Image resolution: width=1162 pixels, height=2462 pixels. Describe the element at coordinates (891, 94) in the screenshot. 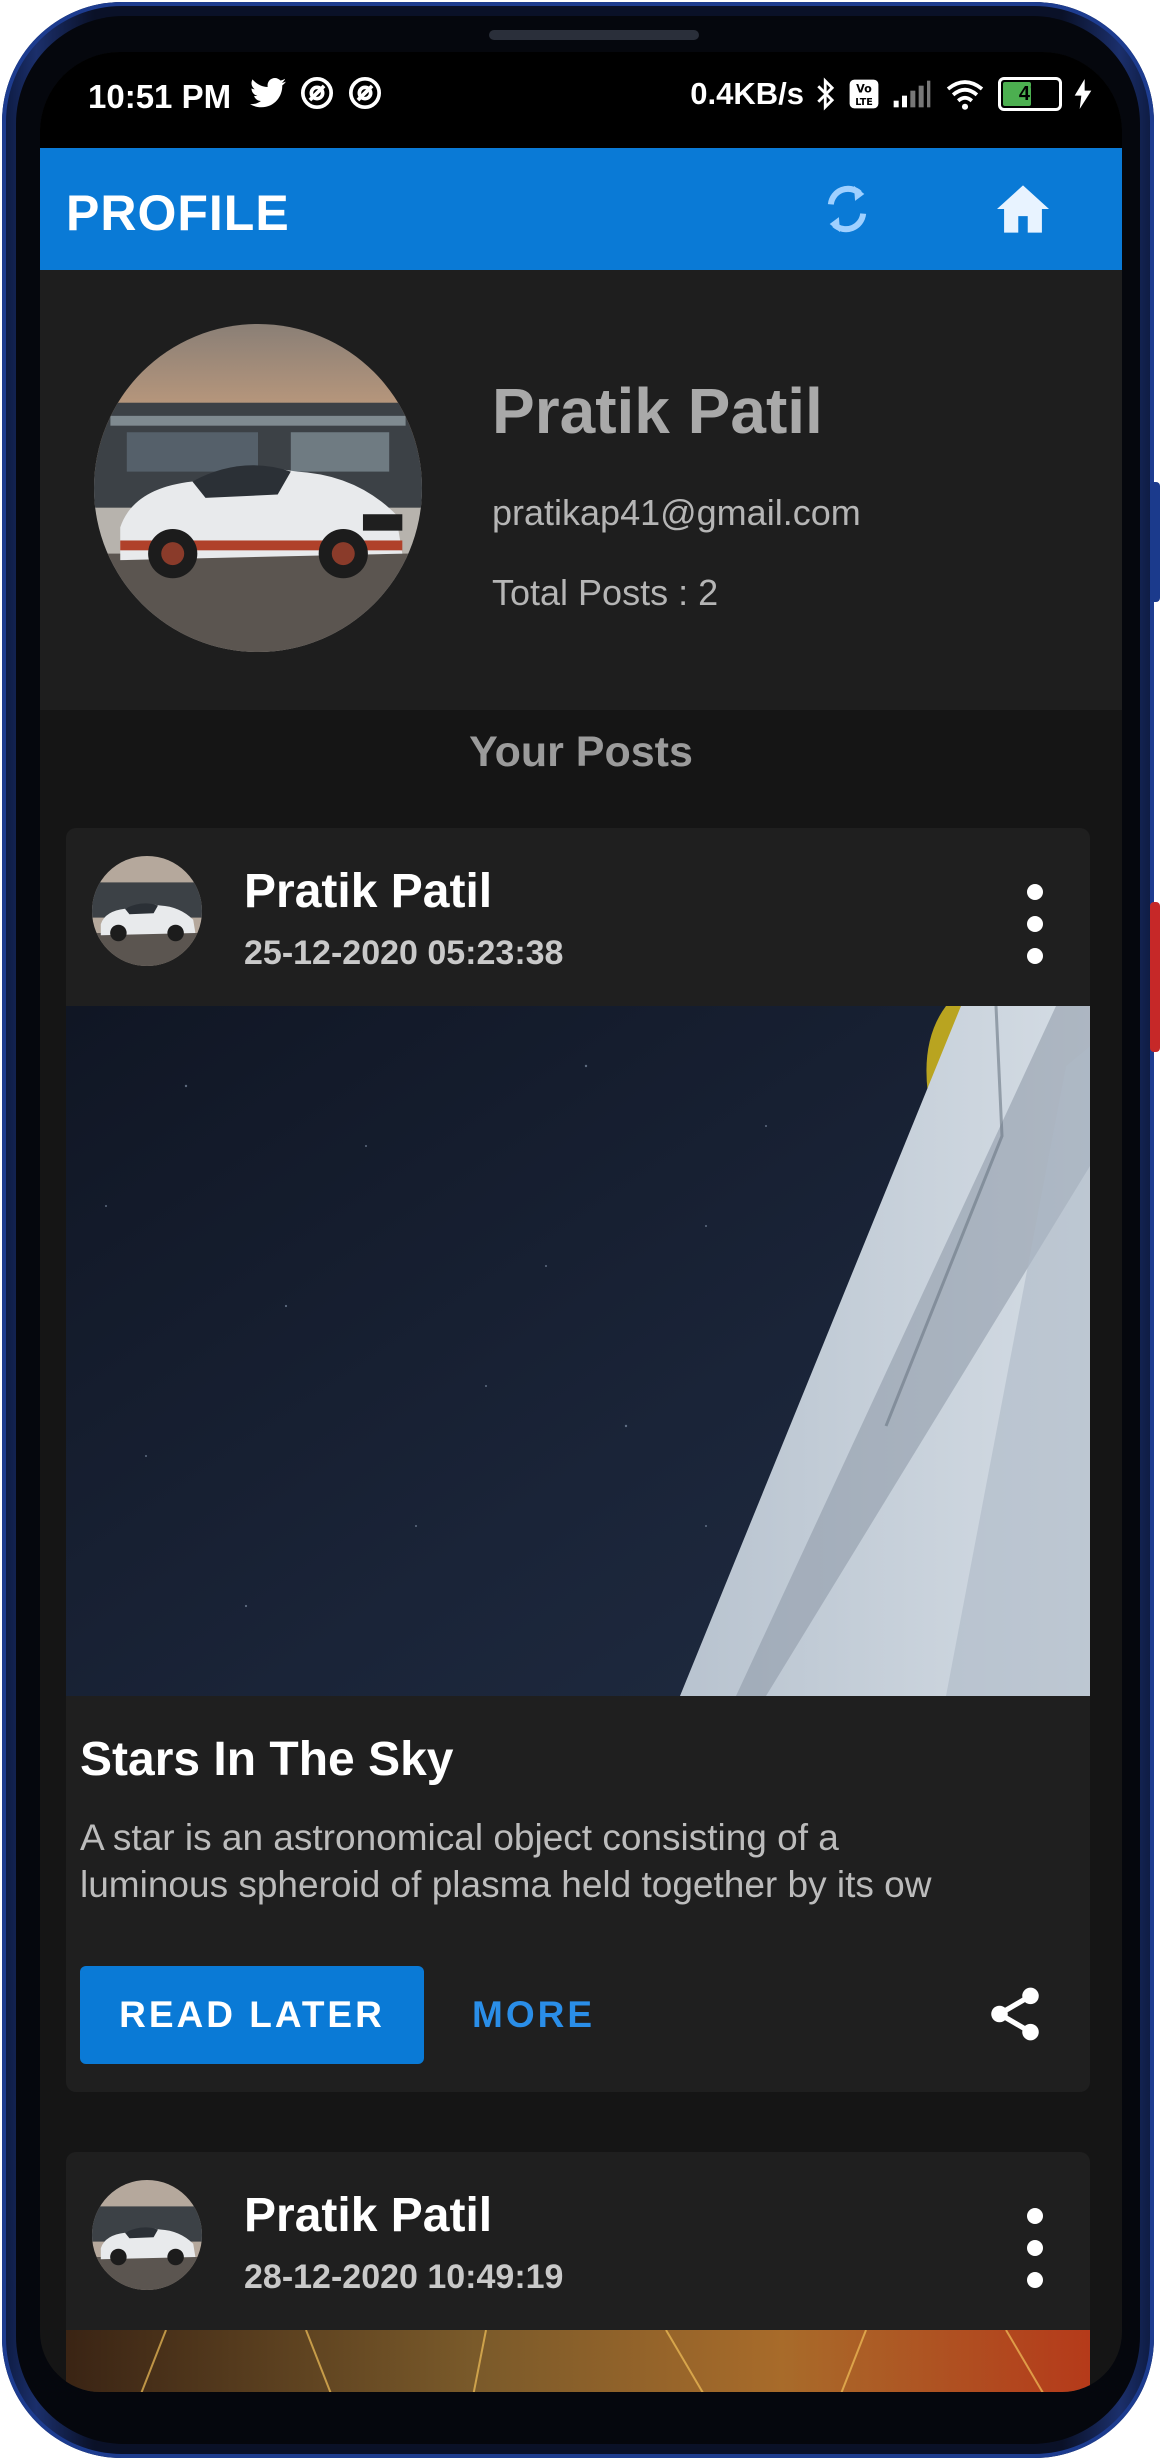

I see `status-right: 0.4KB/s Vo LTE 47` at that location.